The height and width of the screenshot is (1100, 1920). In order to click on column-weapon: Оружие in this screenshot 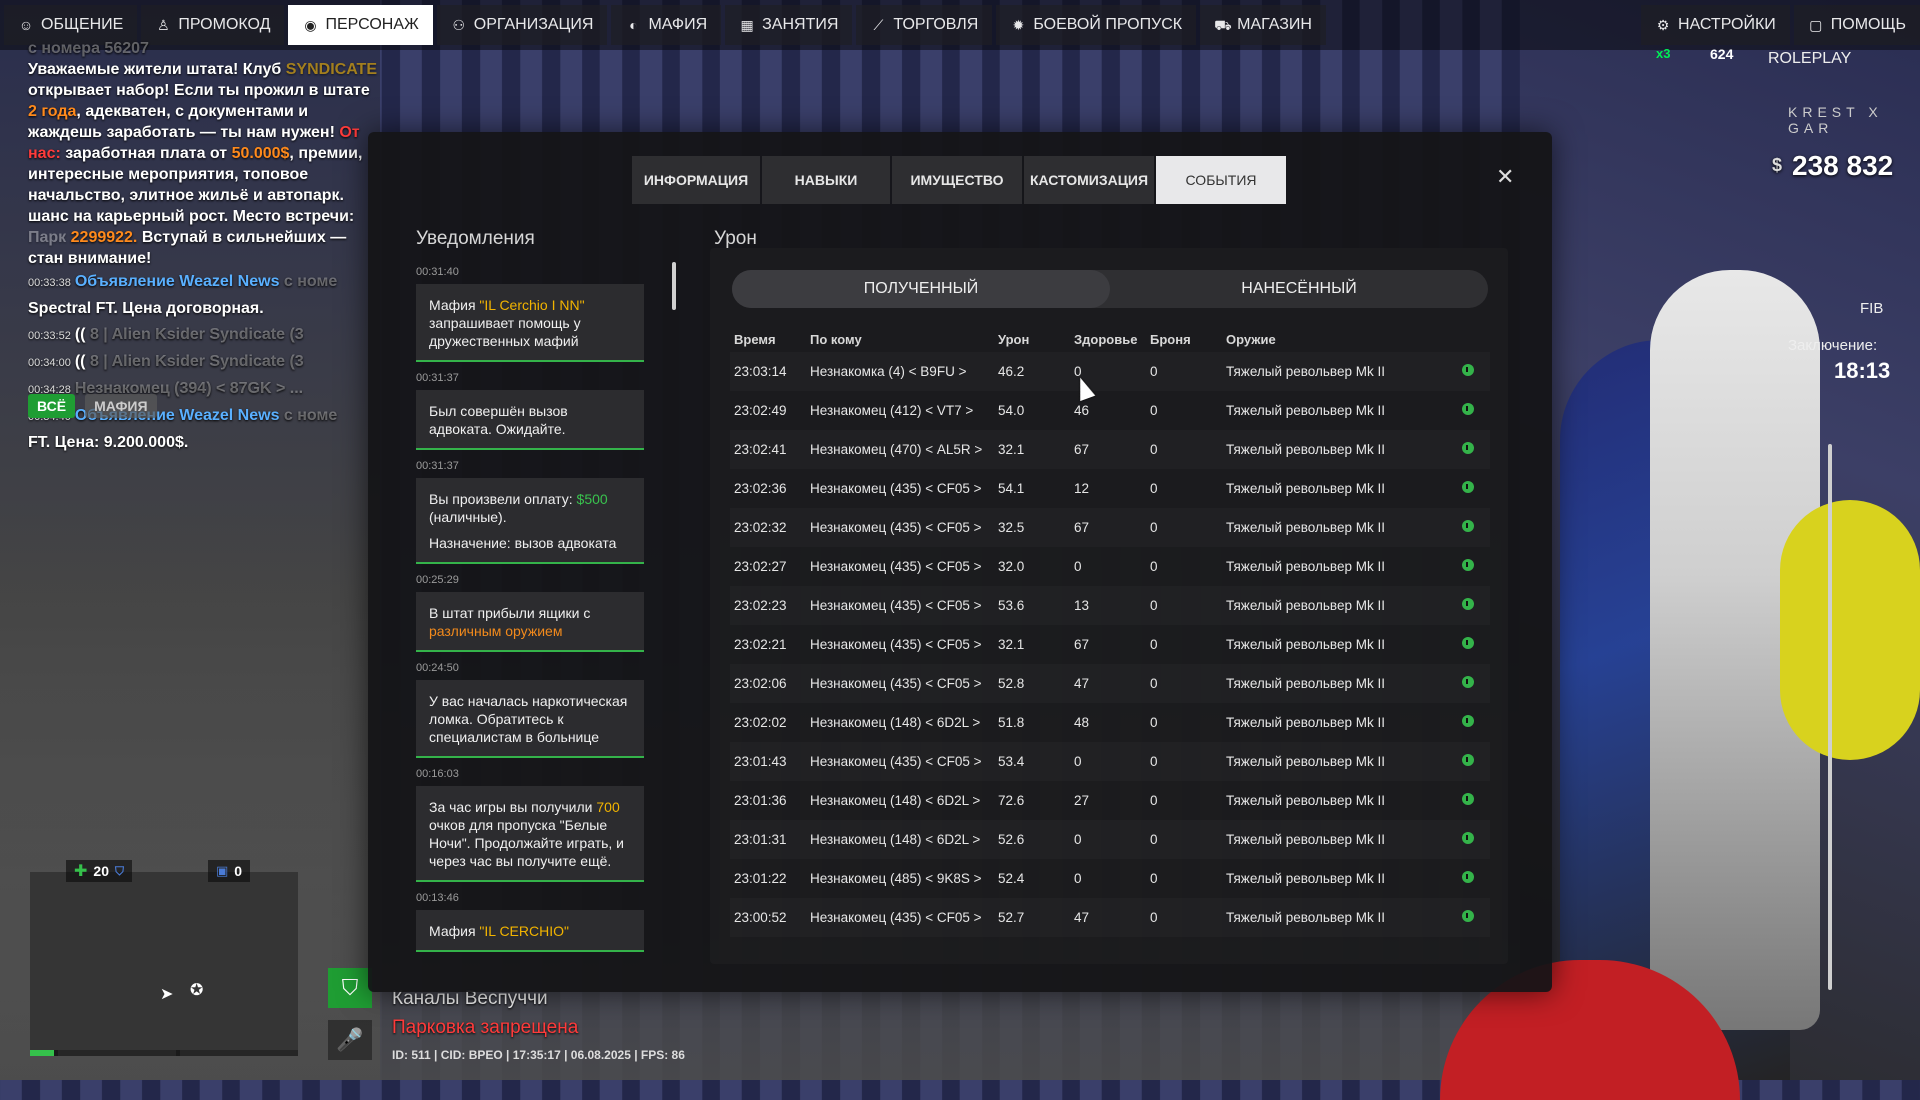, I will do `click(1251, 339)`.